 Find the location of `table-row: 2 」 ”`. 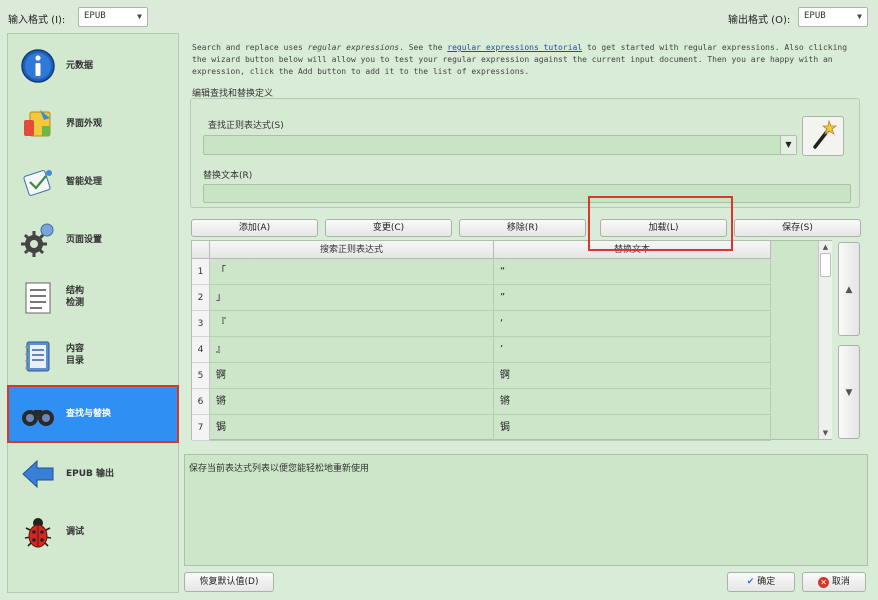

table-row: 2 」 ” is located at coordinates (505, 298).